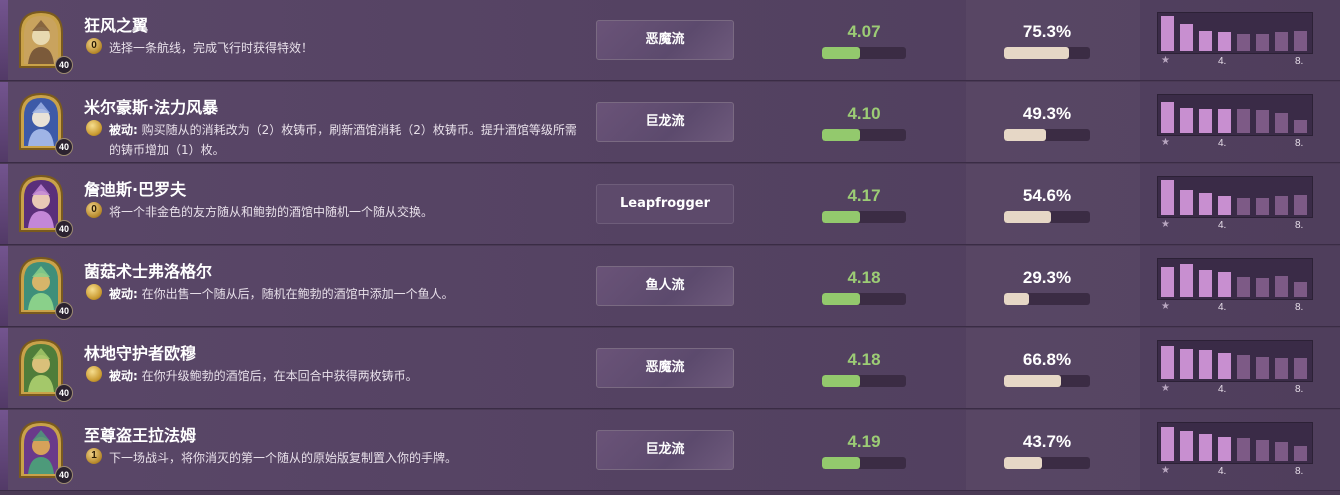 This screenshot has height=495, width=1340. Describe the element at coordinates (1047, 277) in the screenshot. I see `pick-rate-value: 29.3%` at that location.